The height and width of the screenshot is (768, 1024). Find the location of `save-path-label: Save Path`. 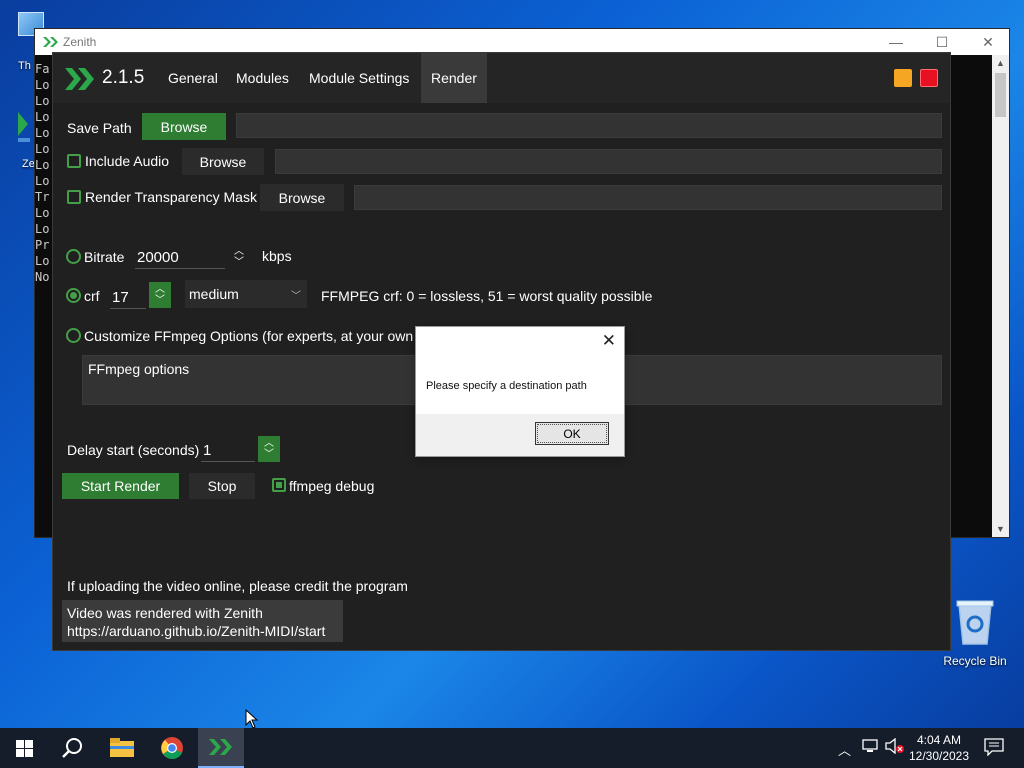

save-path-label: Save Path is located at coordinates (99, 128).